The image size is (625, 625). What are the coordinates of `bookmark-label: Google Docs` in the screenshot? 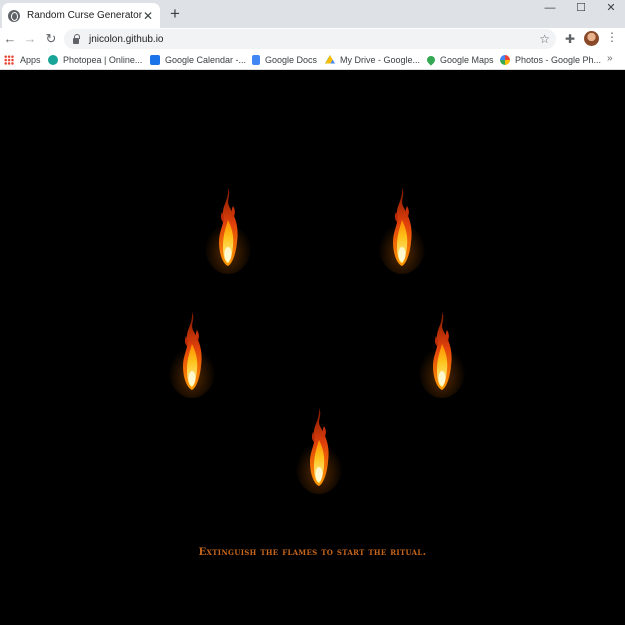 It's located at (291, 60).